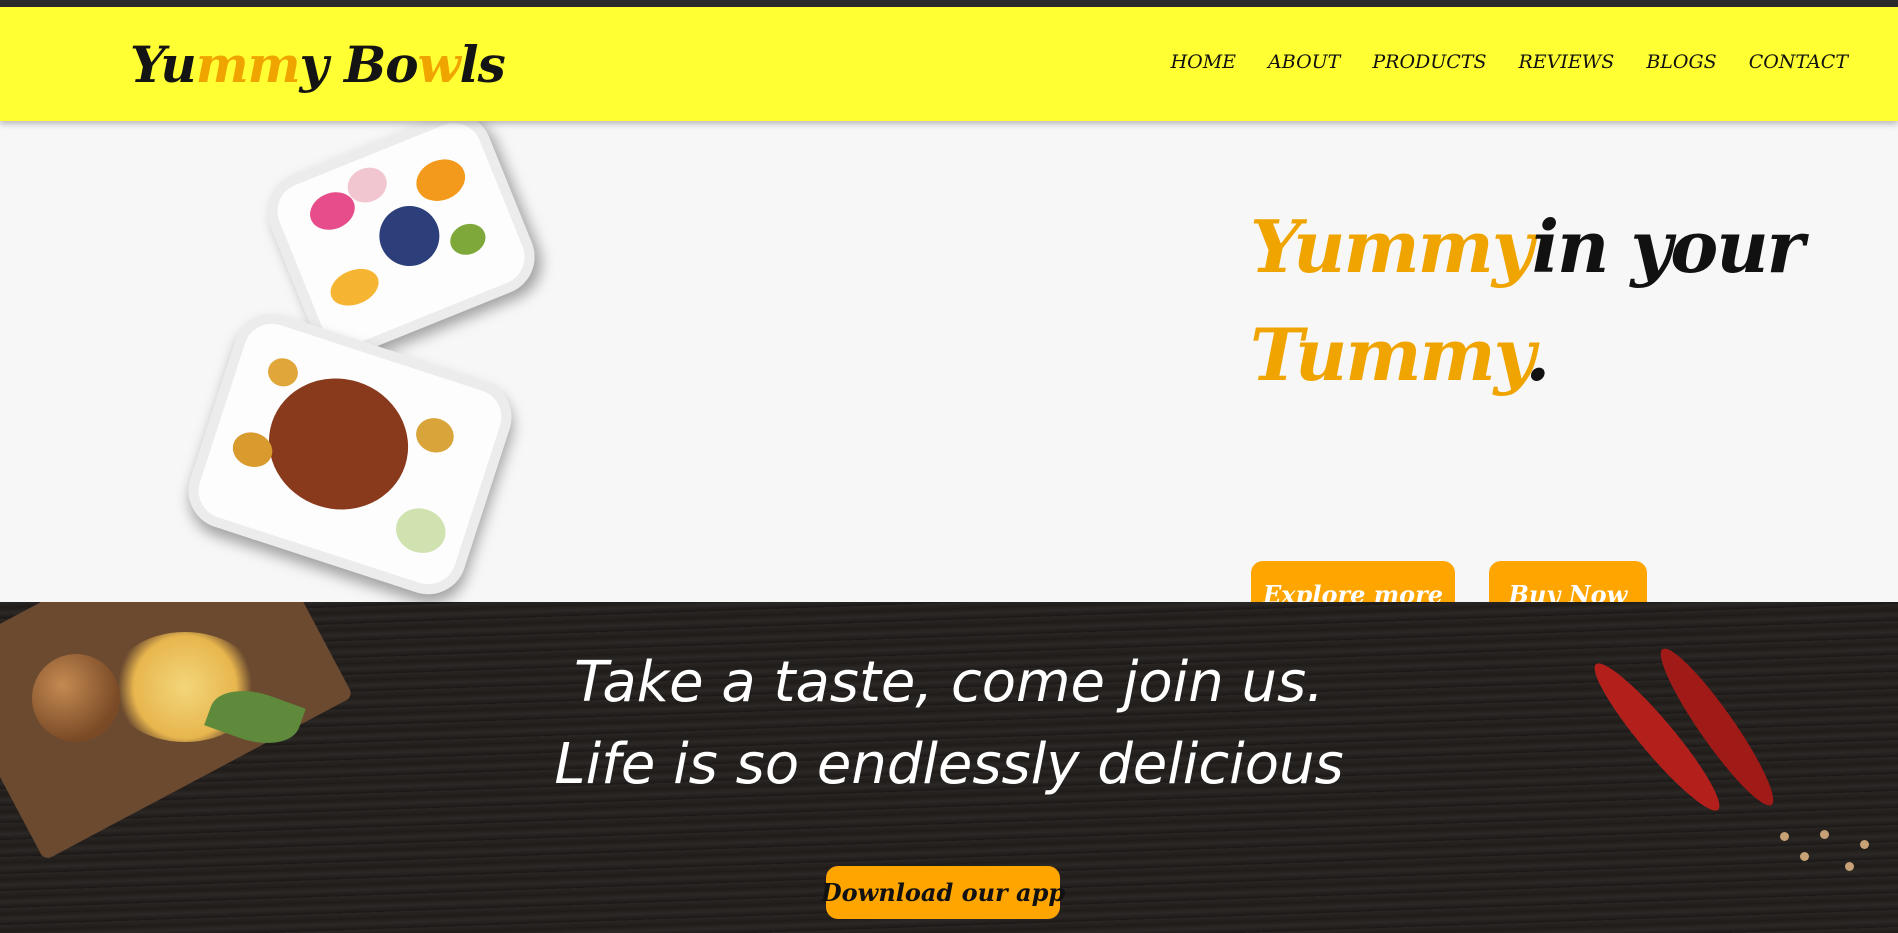  I want to click on brand-logo: Yummy Bowls, so click(318, 64).